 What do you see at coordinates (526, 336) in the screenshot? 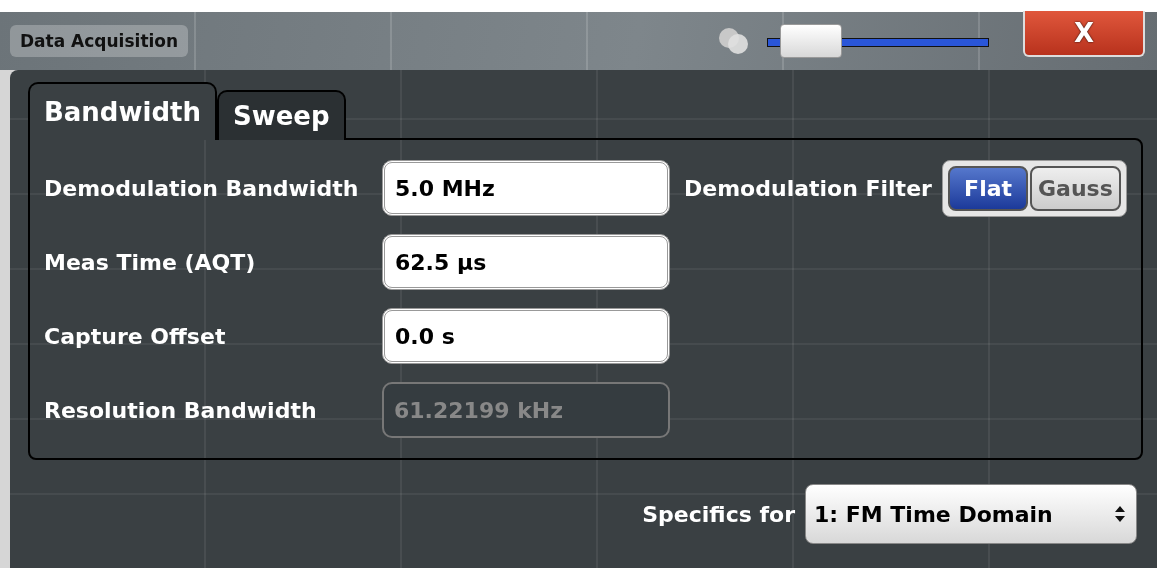
I see `input-field: 0.0 s` at bounding box center [526, 336].